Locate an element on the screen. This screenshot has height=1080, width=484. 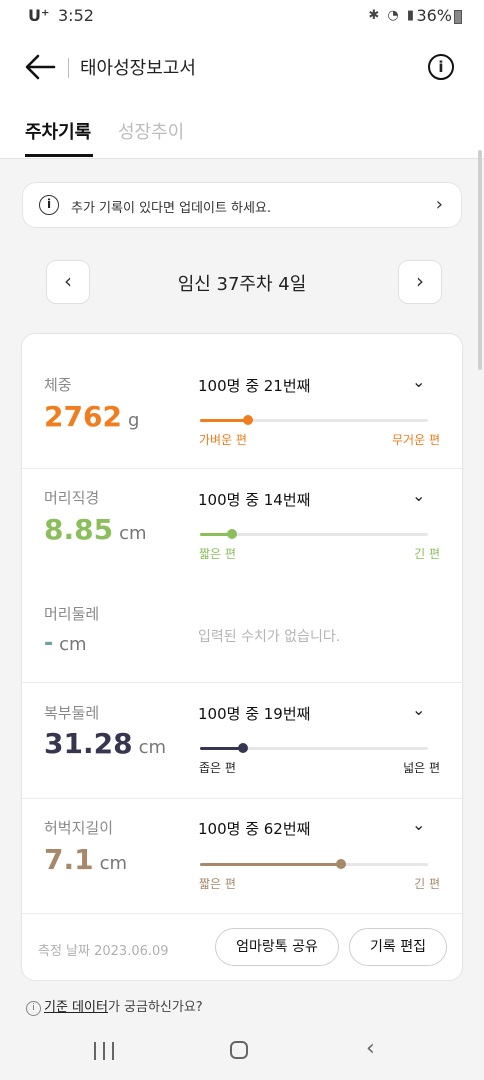
metric-value: 2762 g is located at coordinates (91, 416).